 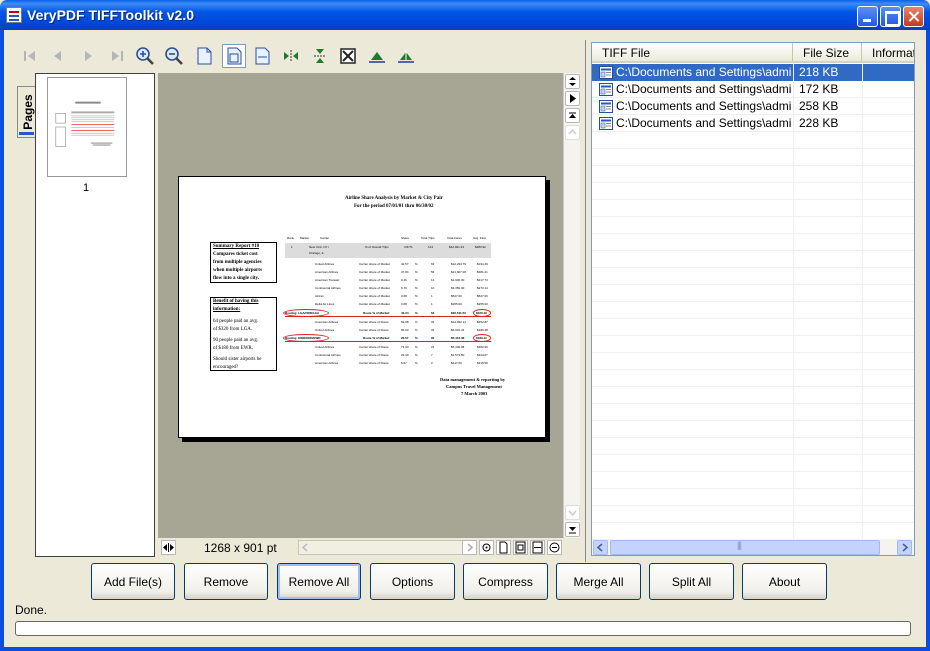 I want to click on scroll-bottom-button, so click(x=572, y=529).